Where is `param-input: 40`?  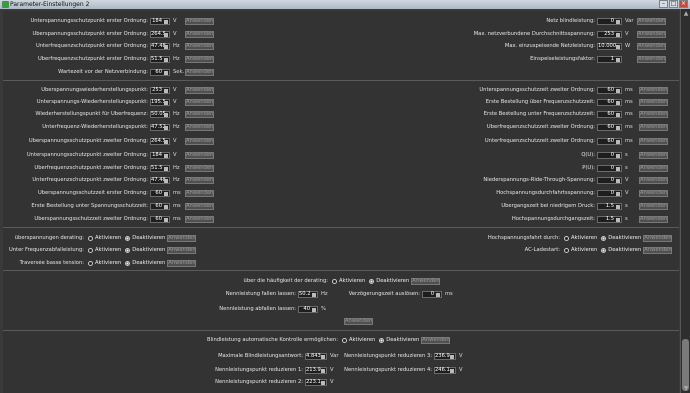 param-input: 40 is located at coordinates (308, 309).